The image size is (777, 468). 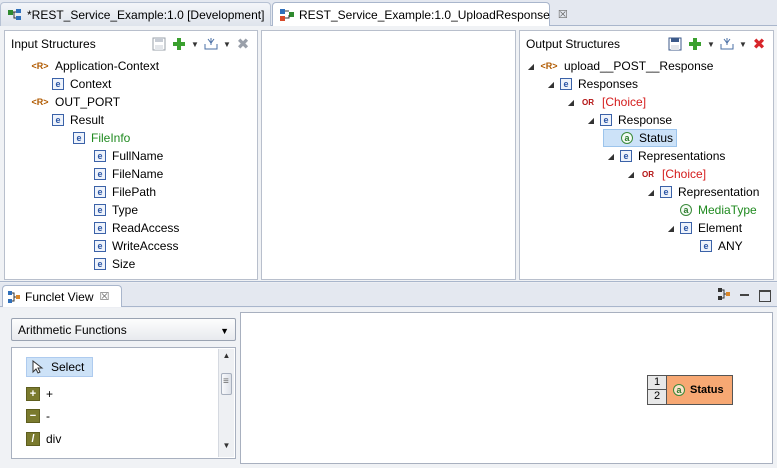 What do you see at coordinates (573, 44) in the screenshot?
I see `output-structures-title: Output Structures` at bounding box center [573, 44].